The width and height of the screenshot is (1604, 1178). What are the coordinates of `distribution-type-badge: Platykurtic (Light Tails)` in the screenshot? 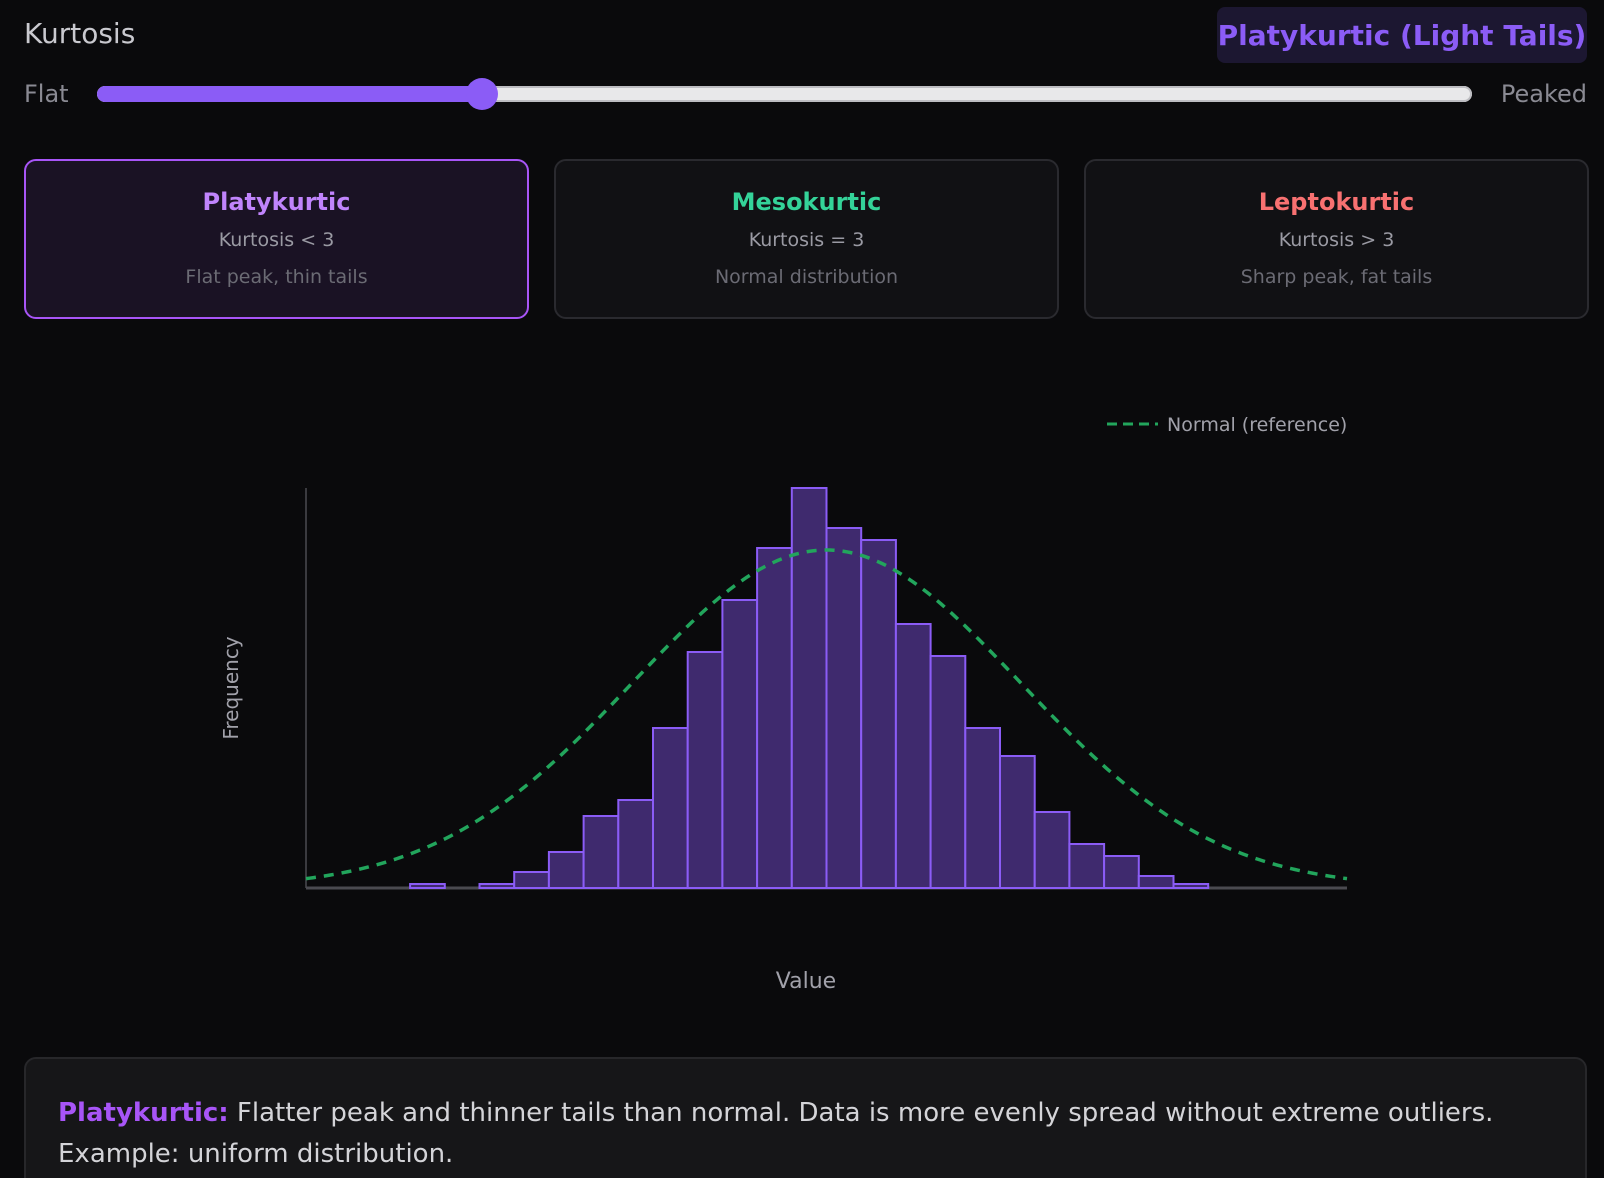 It's located at (1402, 35).